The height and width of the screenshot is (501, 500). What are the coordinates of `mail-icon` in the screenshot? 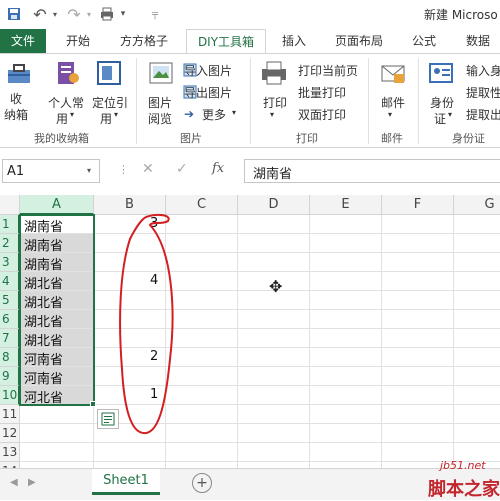 It's located at (393, 74).